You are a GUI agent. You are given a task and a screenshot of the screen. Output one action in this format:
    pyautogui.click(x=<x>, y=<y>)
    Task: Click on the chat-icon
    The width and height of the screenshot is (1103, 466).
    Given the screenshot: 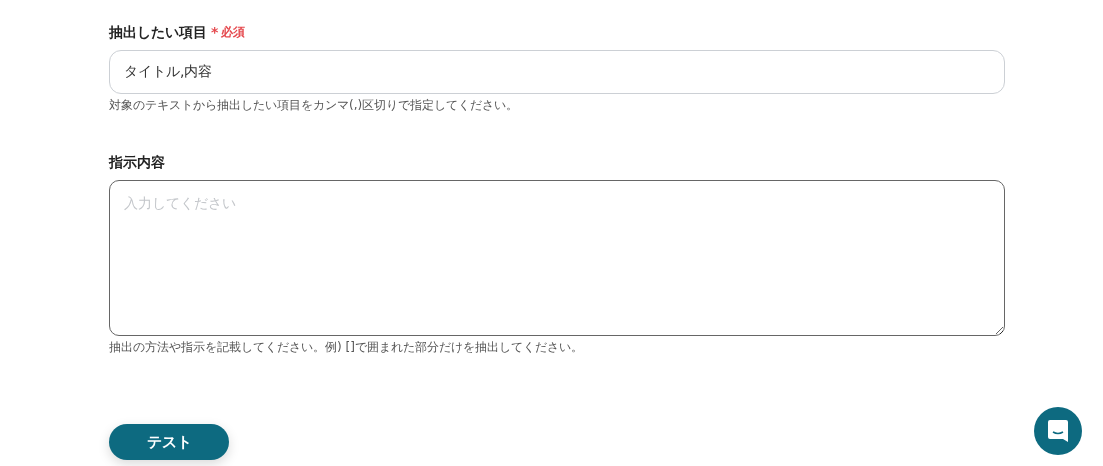 What is the action you would take?
    pyautogui.click(x=1058, y=431)
    